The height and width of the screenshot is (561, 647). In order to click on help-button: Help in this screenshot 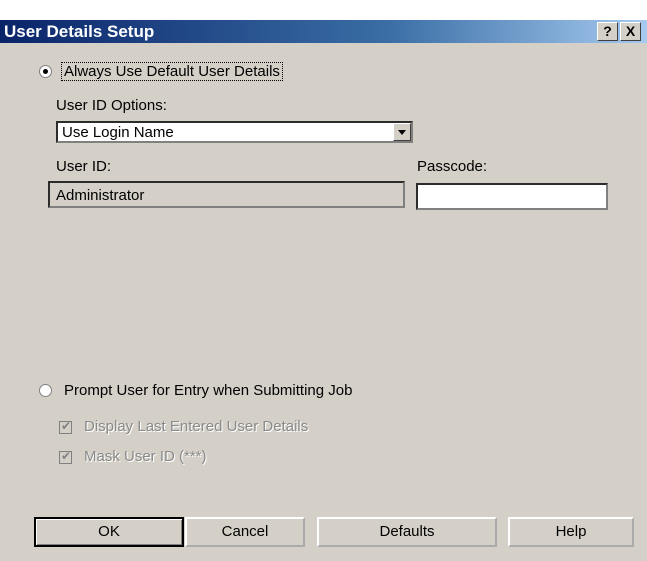, I will do `click(571, 532)`.